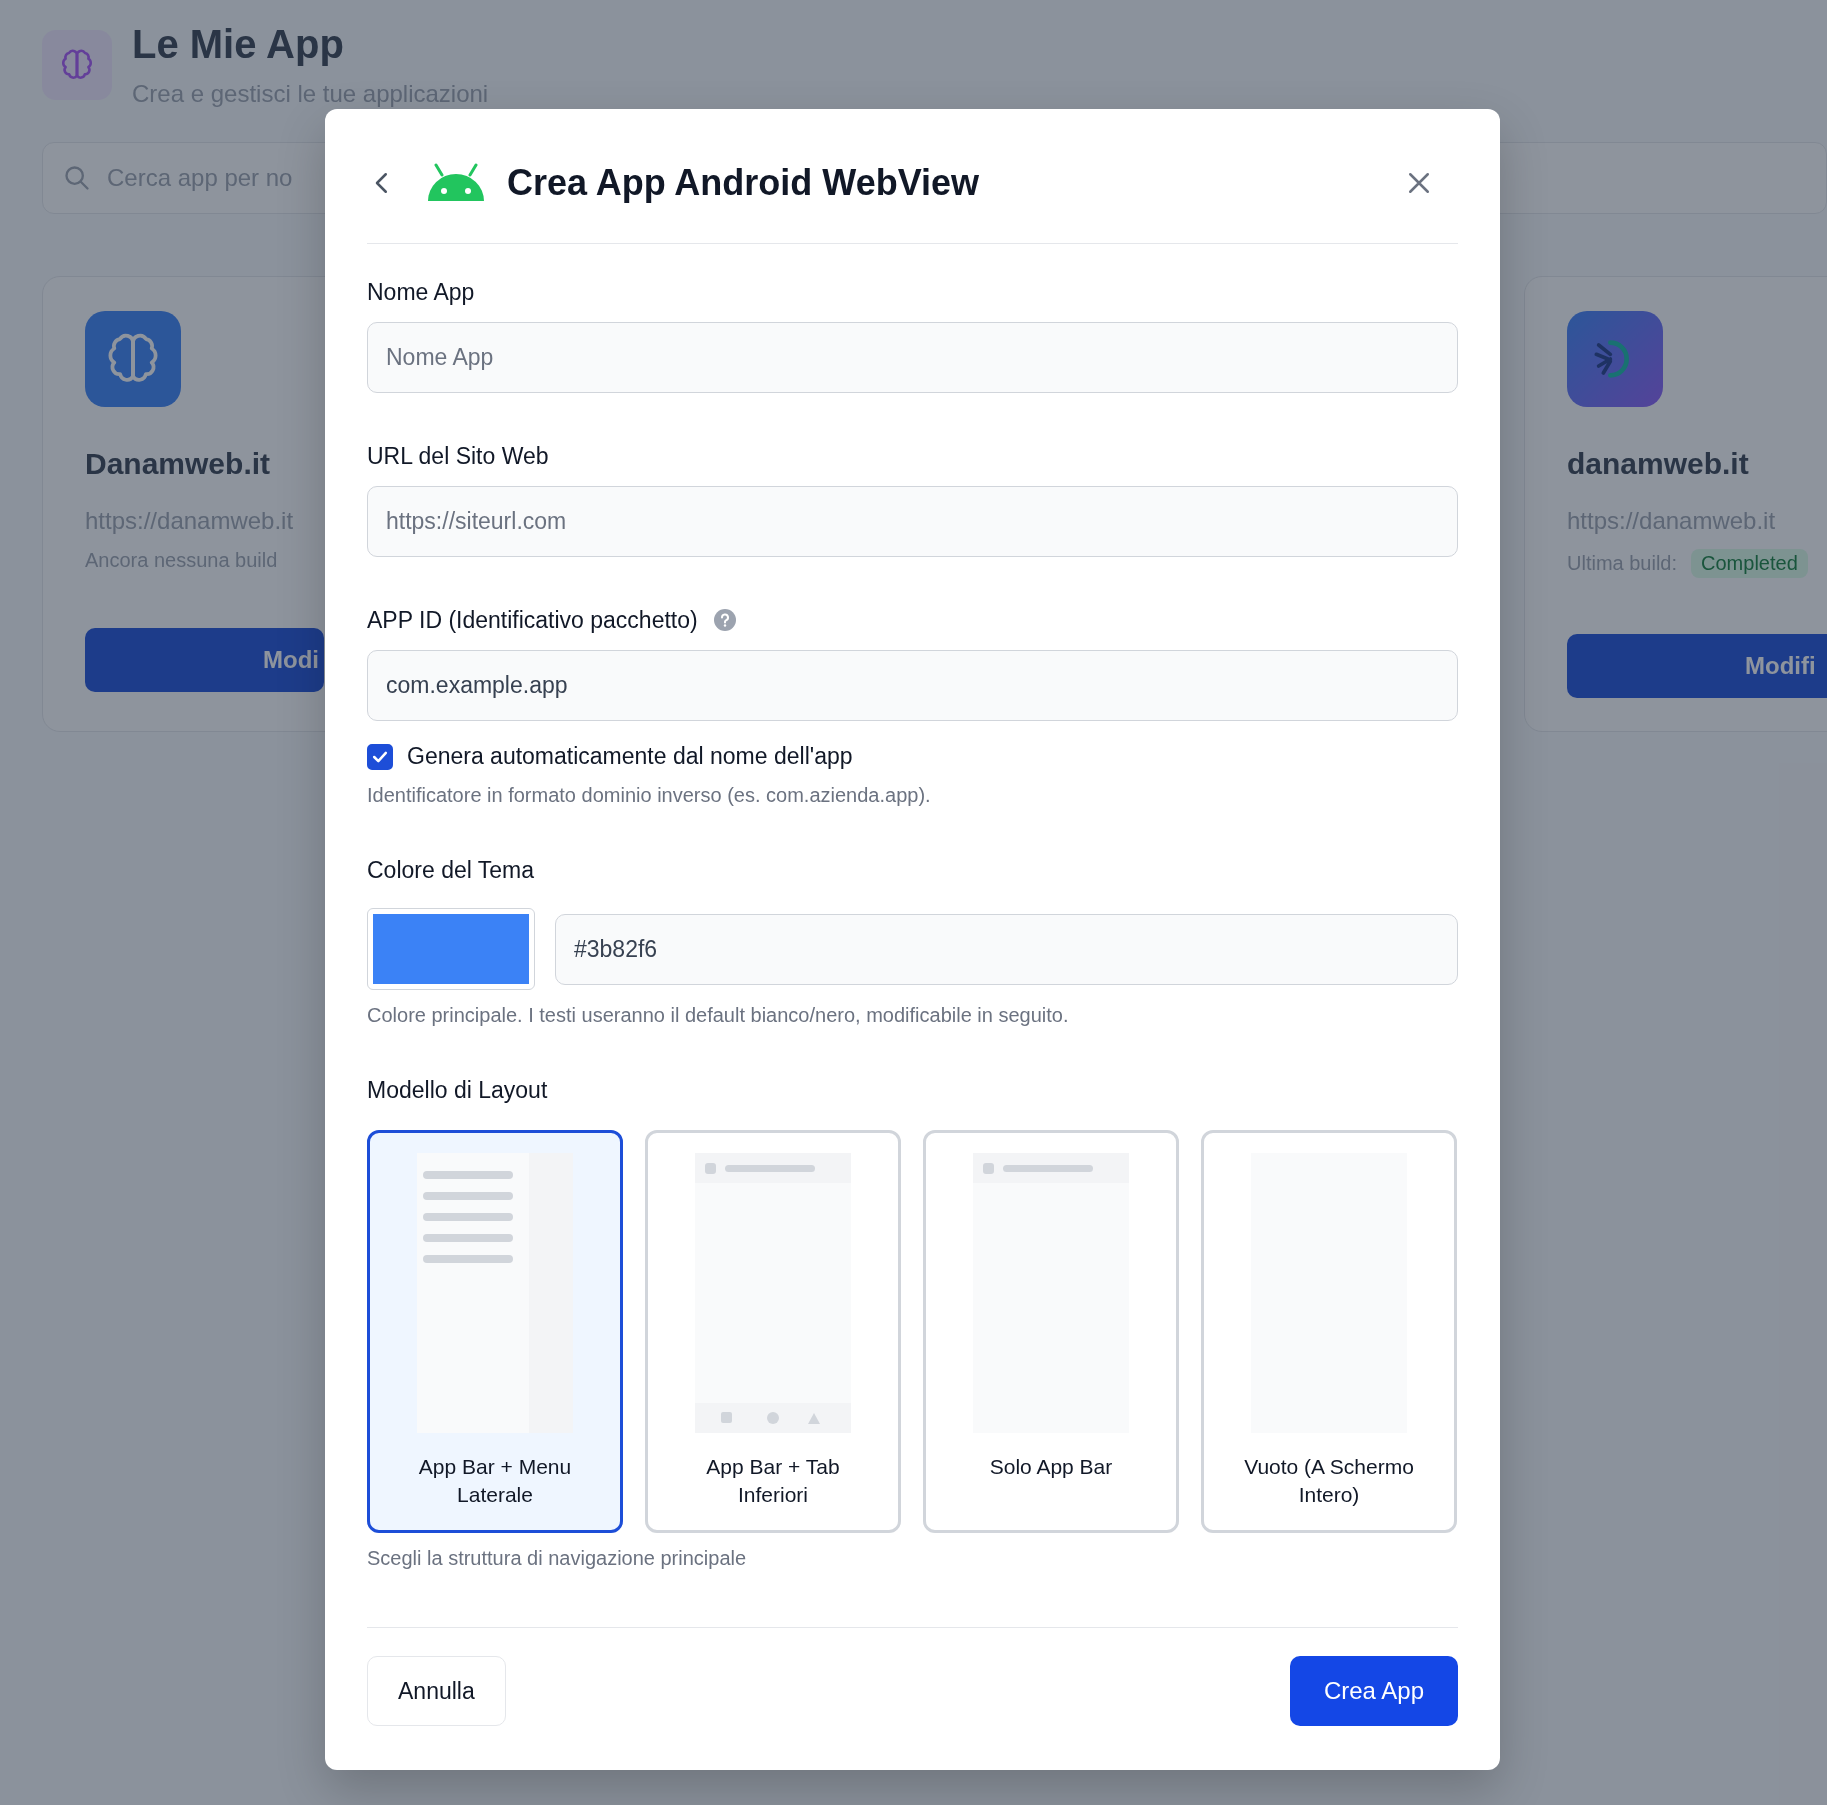 Image resolution: width=1827 pixels, height=1805 pixels. Describe the element at coordinates (458, 456) in the screenshot. I see `field-label: URL del Sito Web` at that location.